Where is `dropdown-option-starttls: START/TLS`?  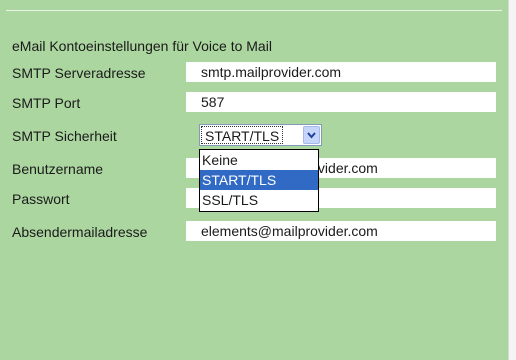
dropdown-option-starttls: START/TLS is located at coordinates (259, 180).